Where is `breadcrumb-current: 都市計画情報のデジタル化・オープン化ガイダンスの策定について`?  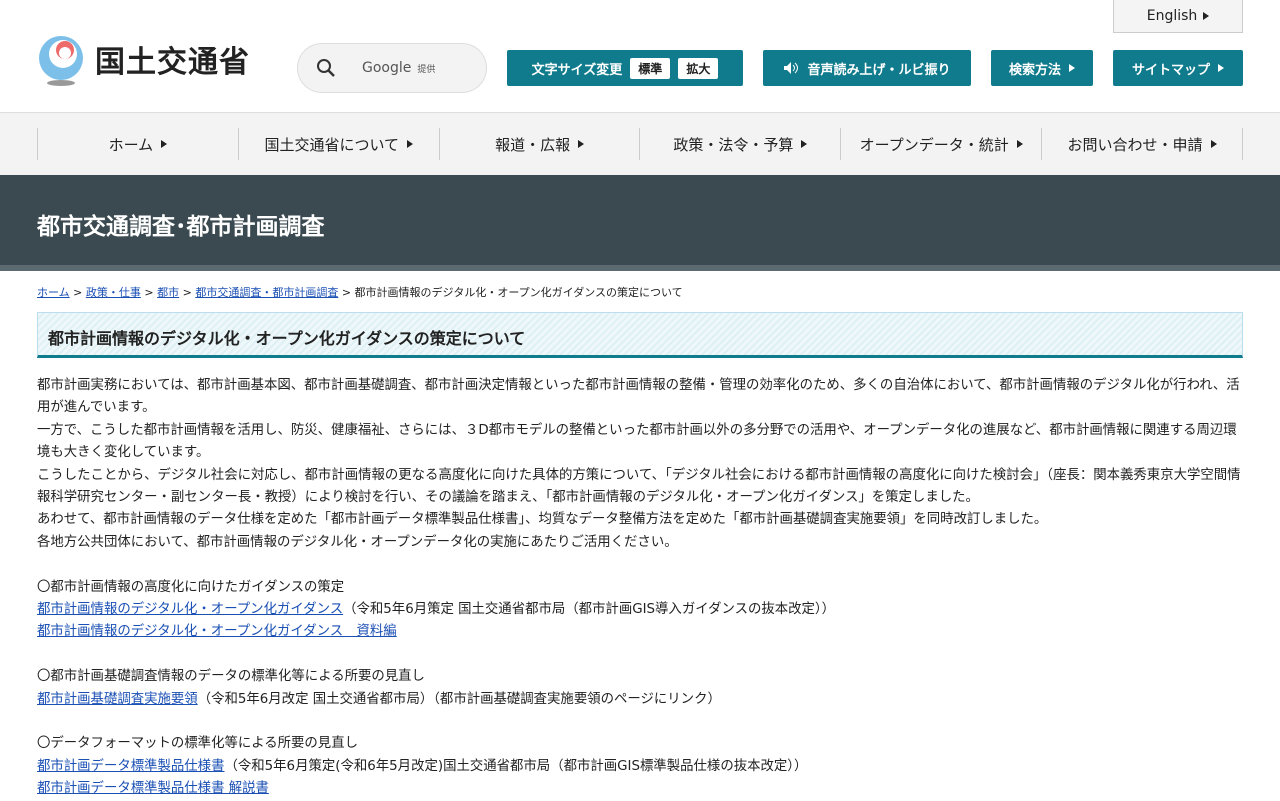 breadcrumb-current: 都市計画情報のデジタル化・オープン化ガイダンスの策定について is located at coordinates (518, 292).